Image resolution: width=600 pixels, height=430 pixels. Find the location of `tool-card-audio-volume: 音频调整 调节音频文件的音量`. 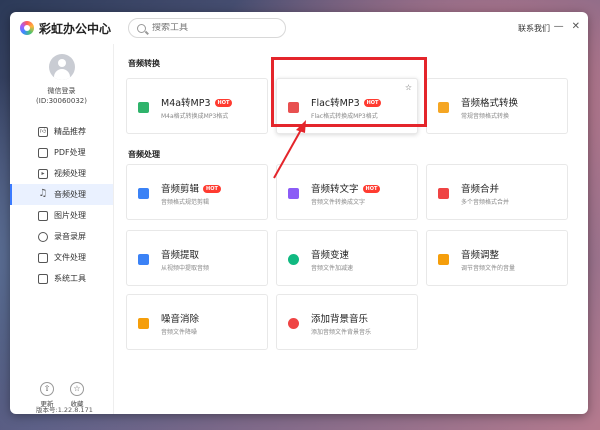

tool-card-audio-volume: 音频调整 调节音频文件的音量 is located at coordinates (497, 258).